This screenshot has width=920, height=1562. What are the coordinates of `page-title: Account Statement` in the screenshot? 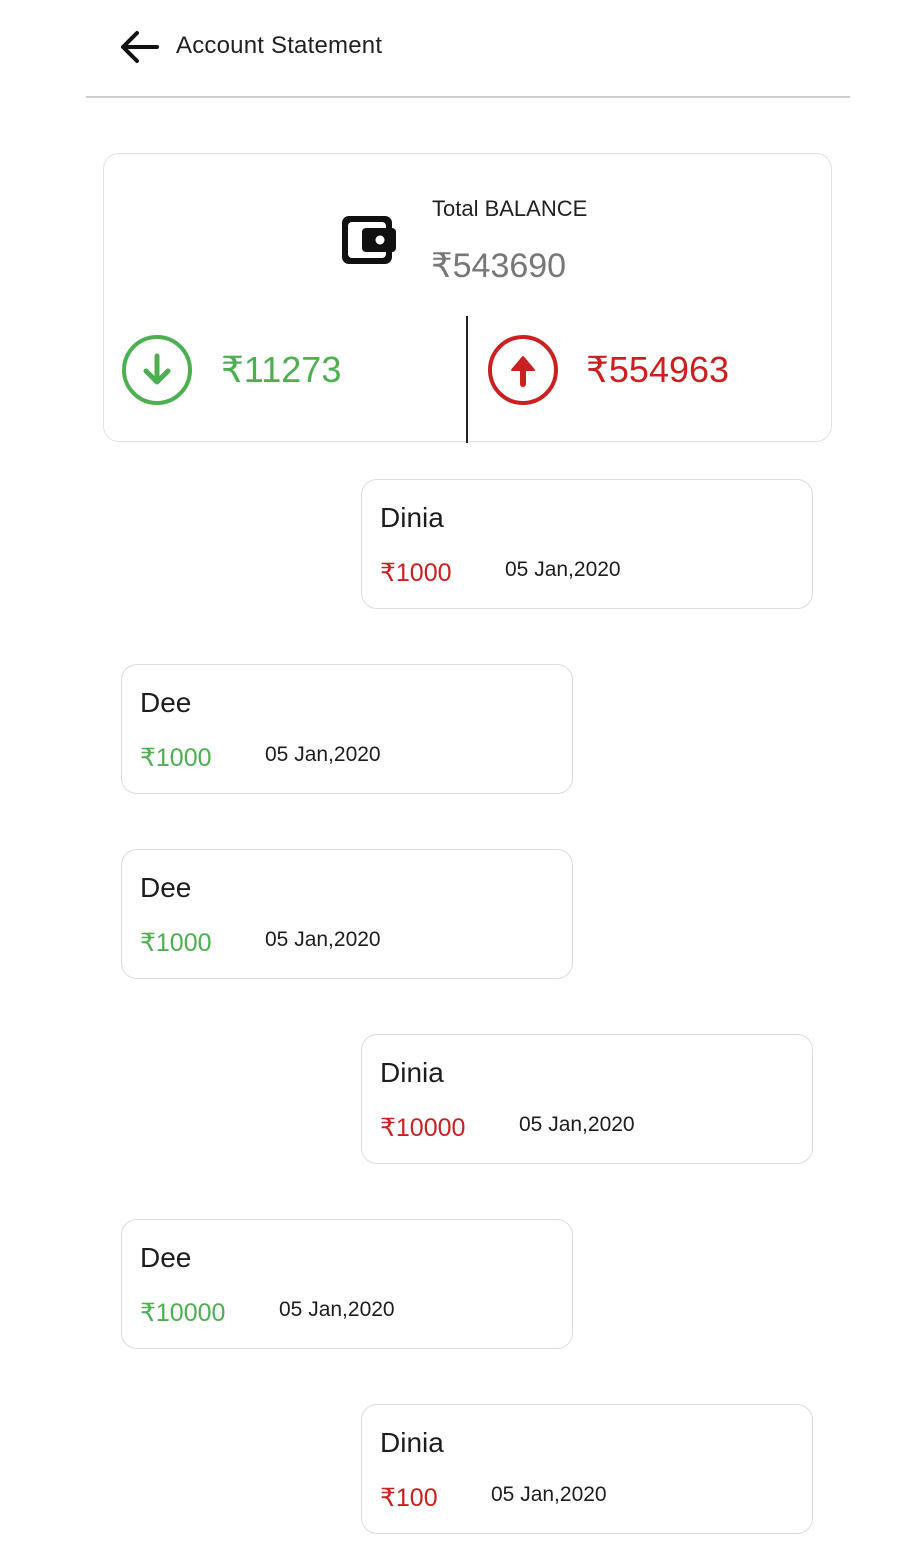 It's located at (279, 45).